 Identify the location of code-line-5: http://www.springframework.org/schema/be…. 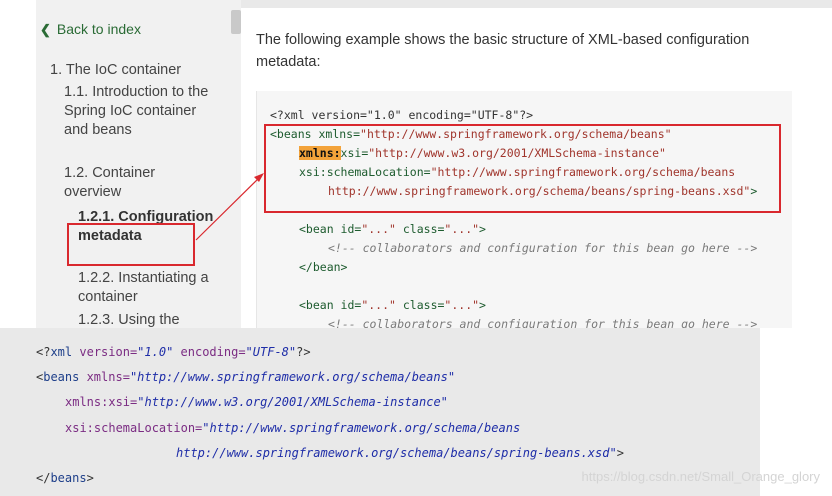
(543, 191).